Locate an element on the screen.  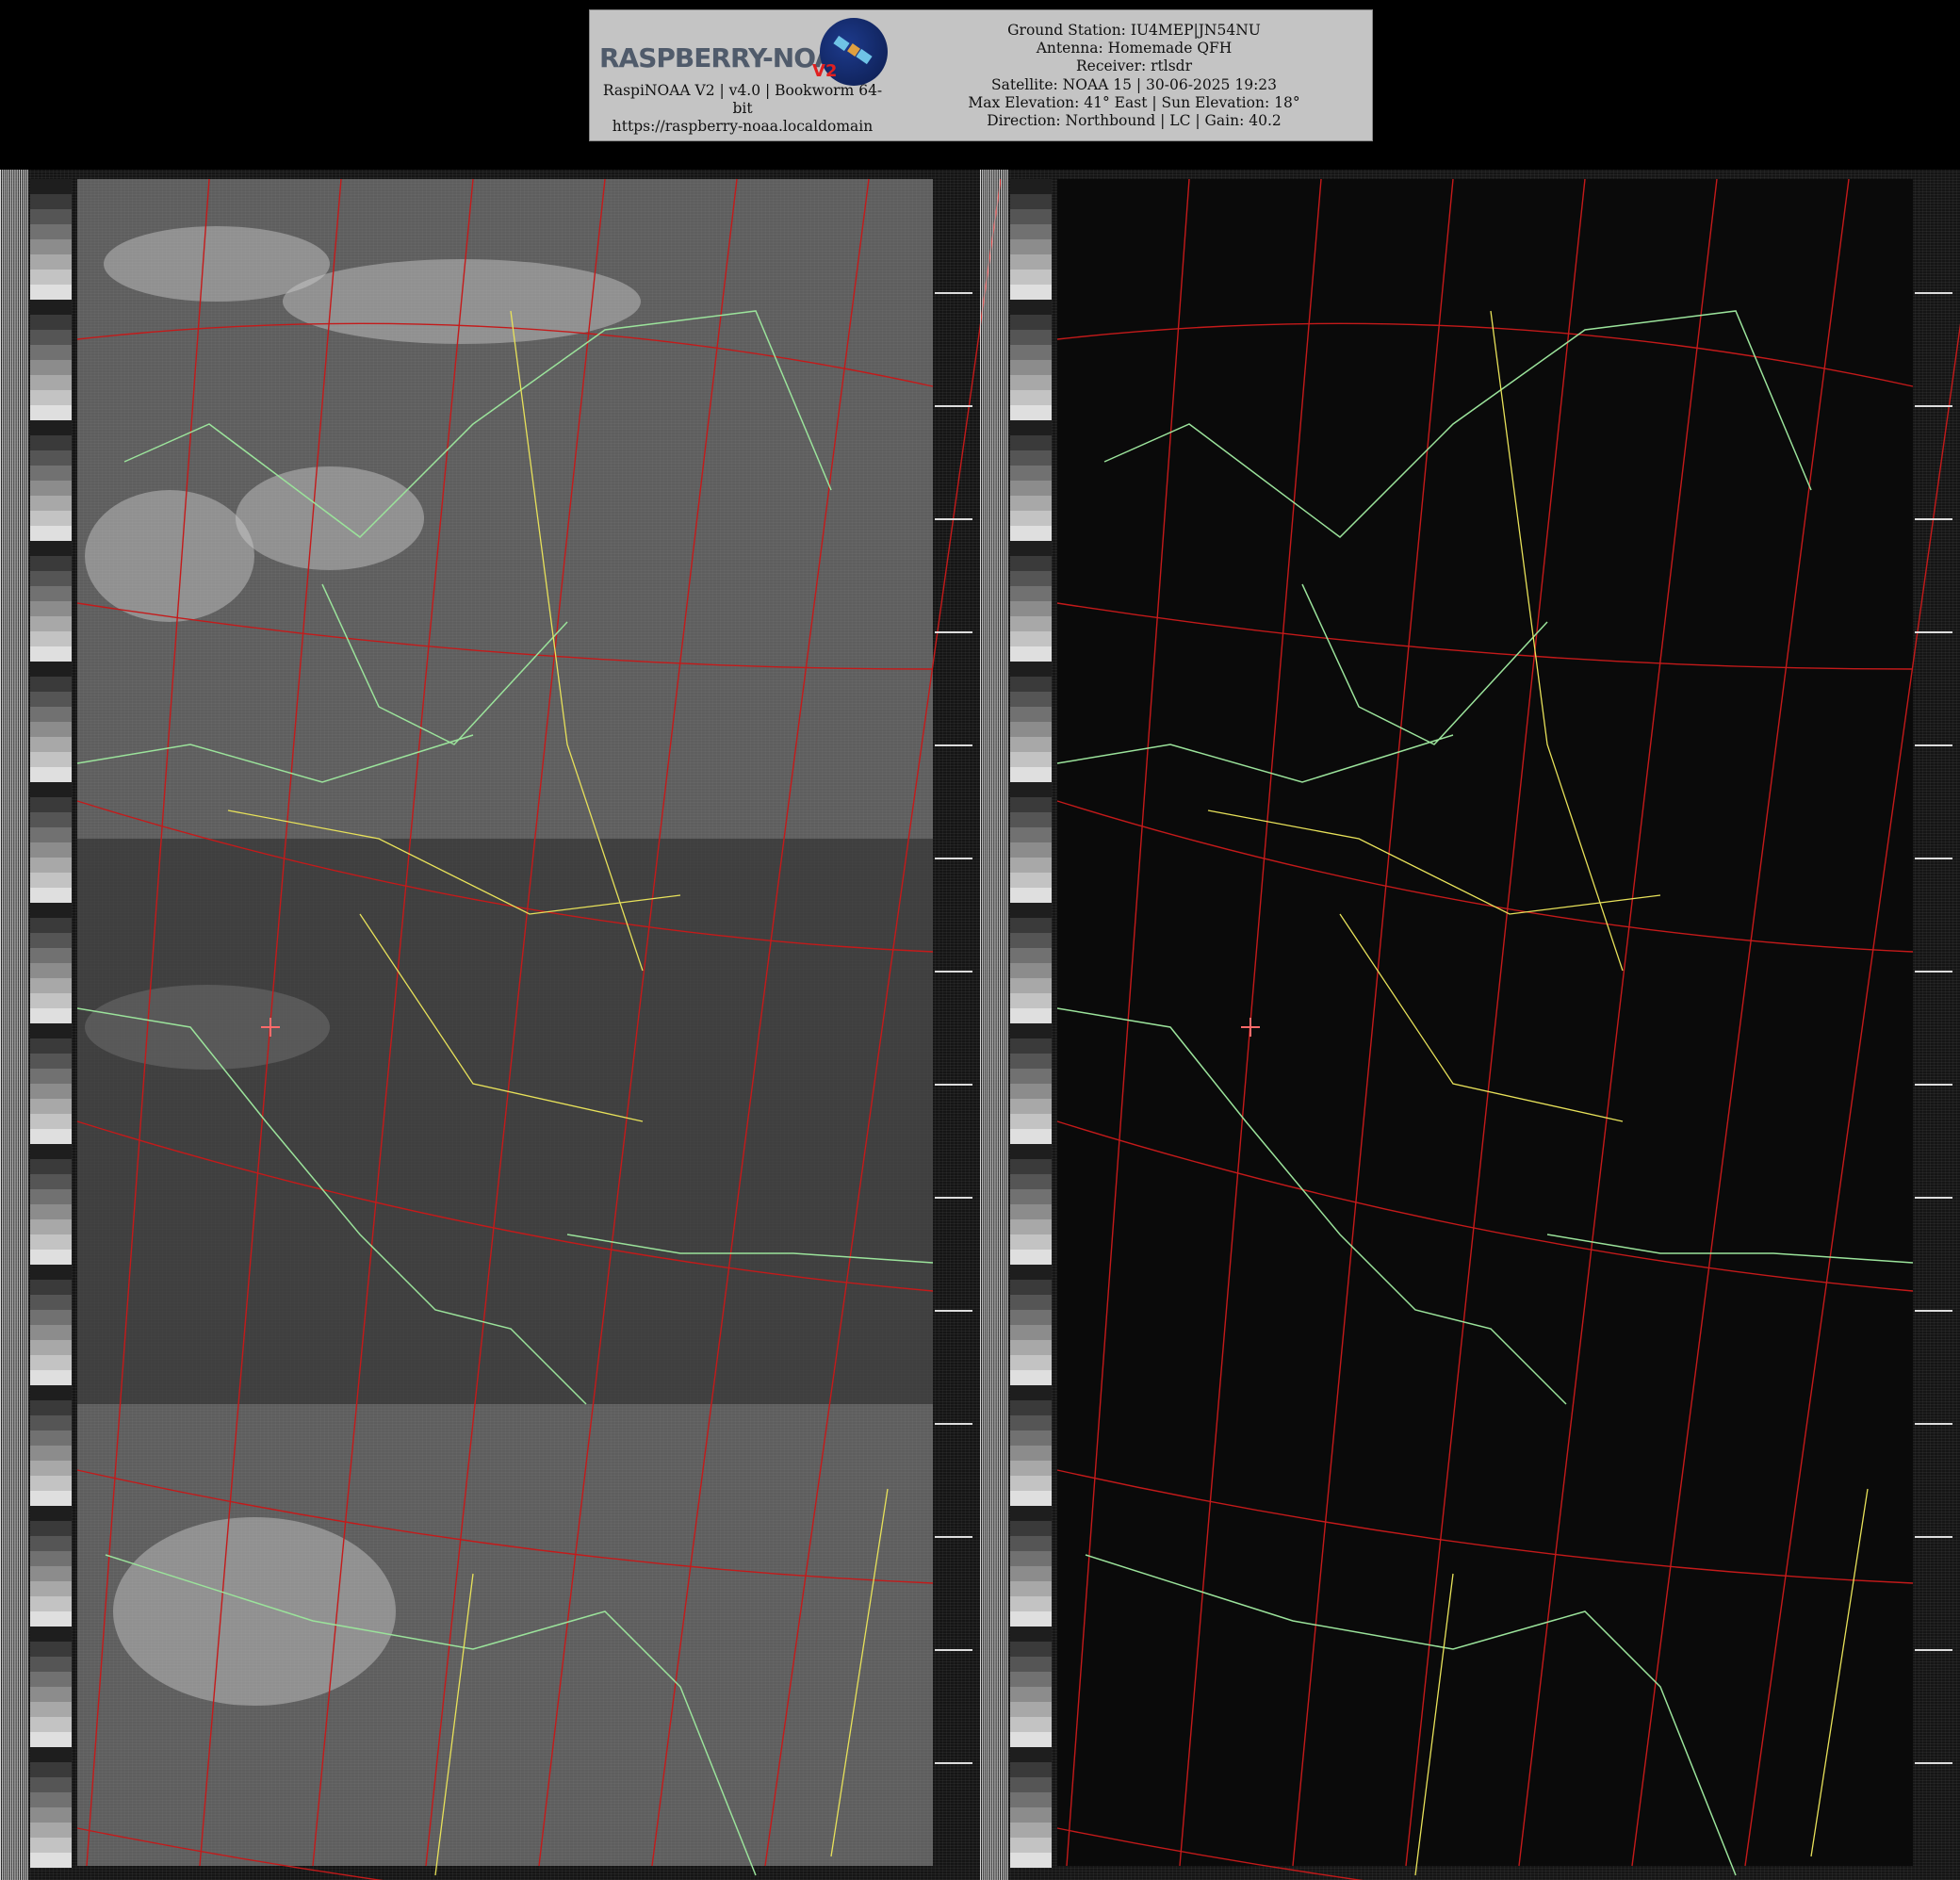
satellite-pass: Satellite: NOAA 15 | 30-06-2025 19:23 is located at coordinates (1134, 84).